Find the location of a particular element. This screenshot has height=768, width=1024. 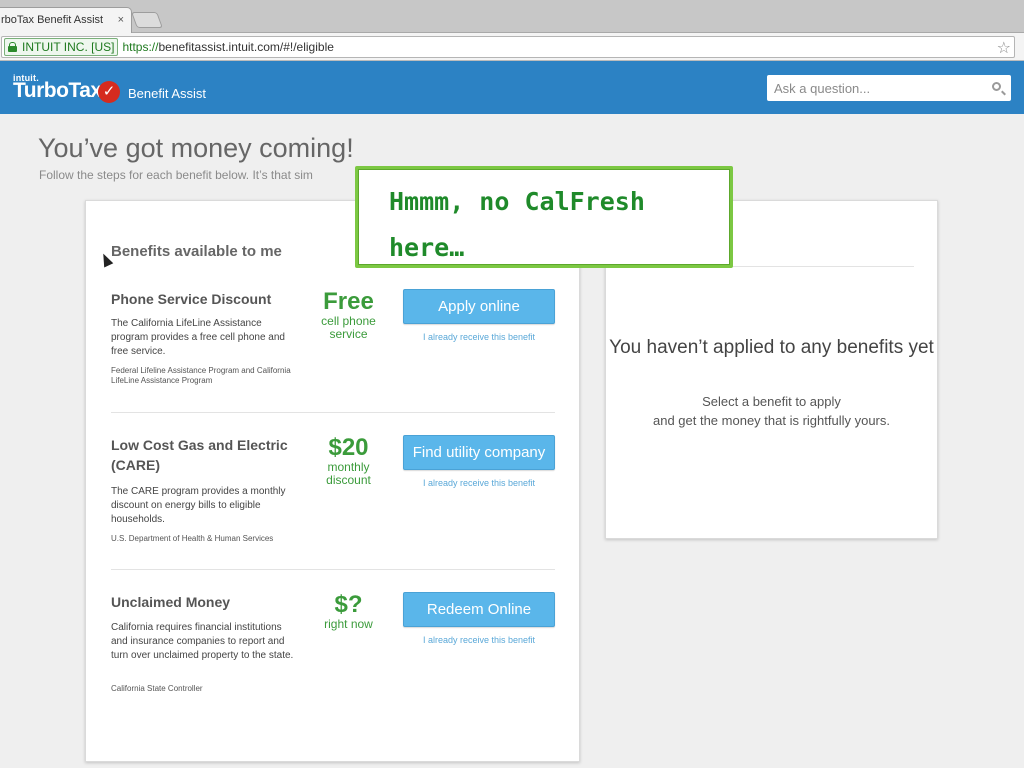

benefit-amount: Free cell phone service is located at coordinates (348, 315).